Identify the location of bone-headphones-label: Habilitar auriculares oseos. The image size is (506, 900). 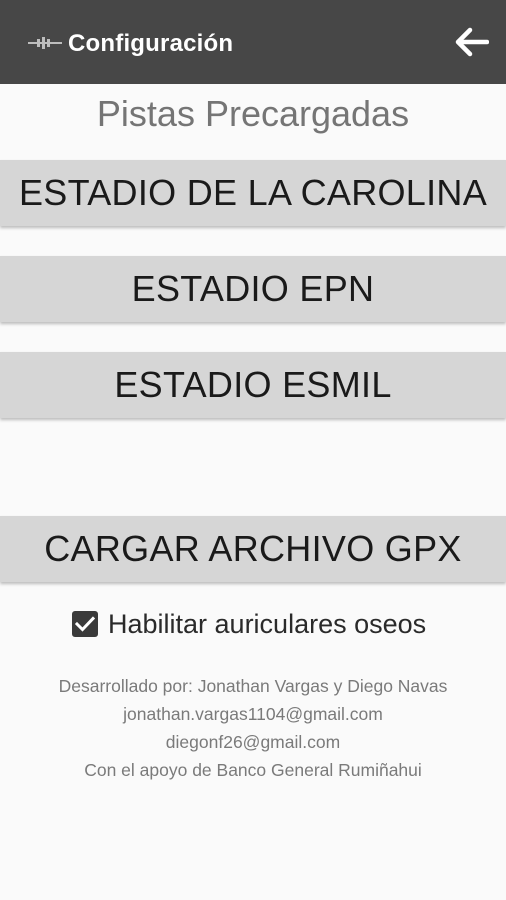
(267, 624).